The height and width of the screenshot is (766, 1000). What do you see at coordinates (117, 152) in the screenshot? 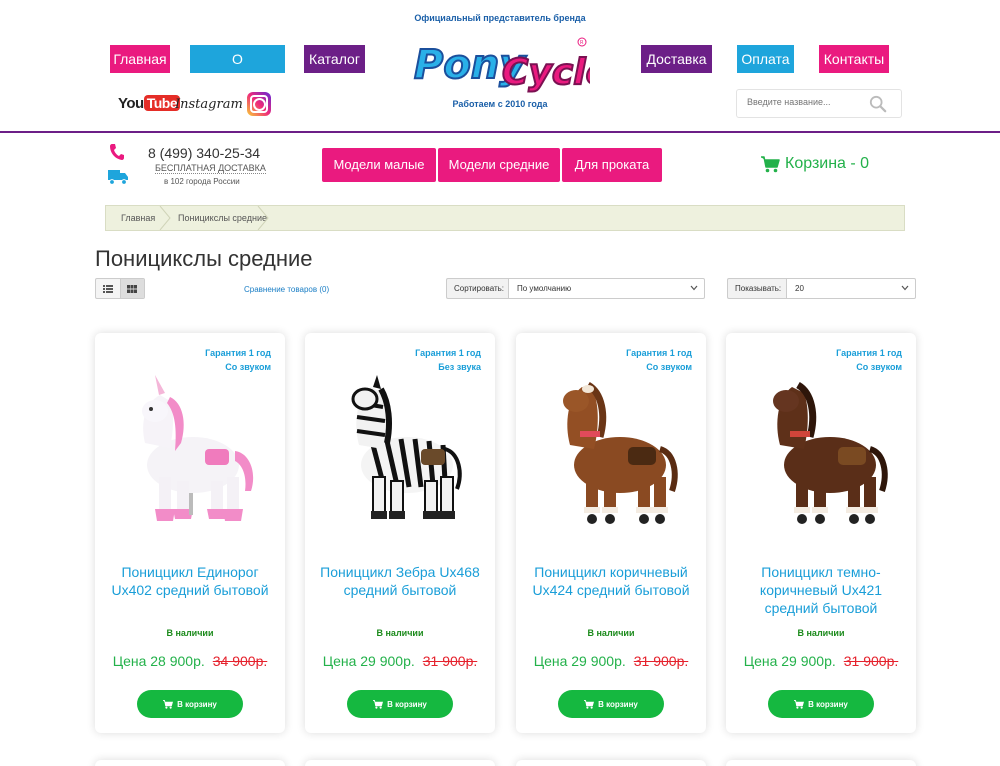
I see `phone-icon` at bounding box center [117, 152].